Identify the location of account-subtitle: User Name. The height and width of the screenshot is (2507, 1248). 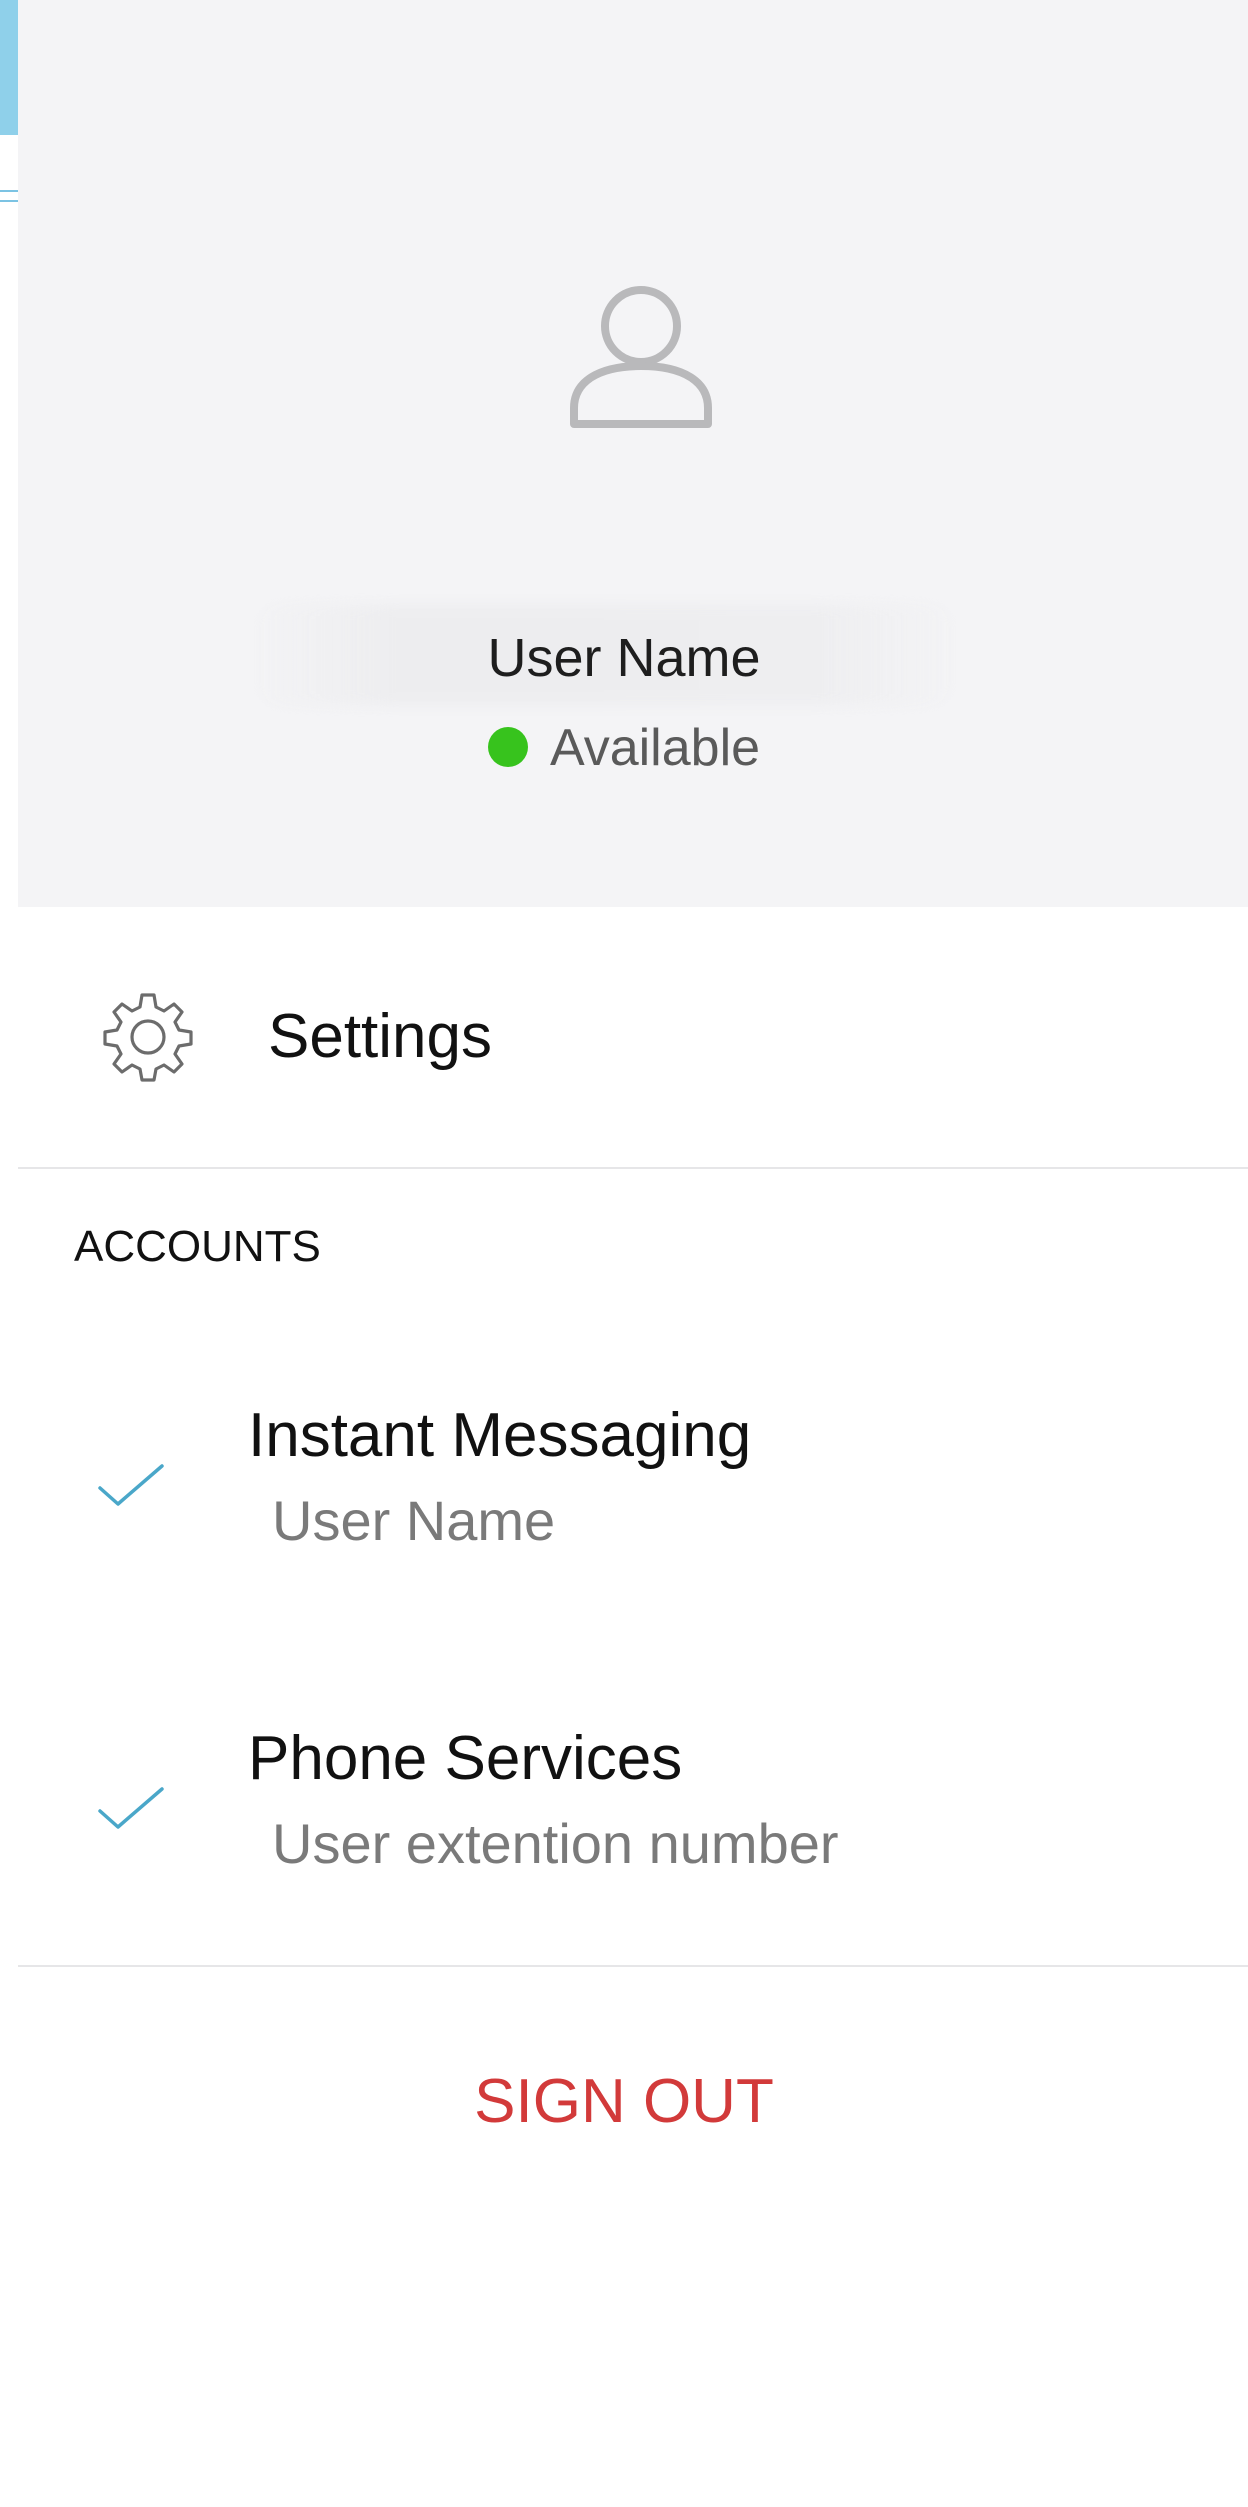
(414, 1520).